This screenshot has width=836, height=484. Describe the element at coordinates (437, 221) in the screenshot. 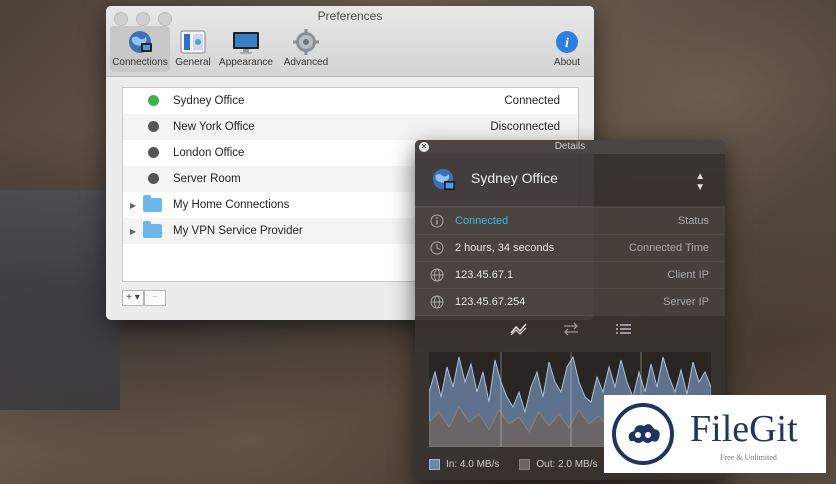

I see `info-icon` at that location.